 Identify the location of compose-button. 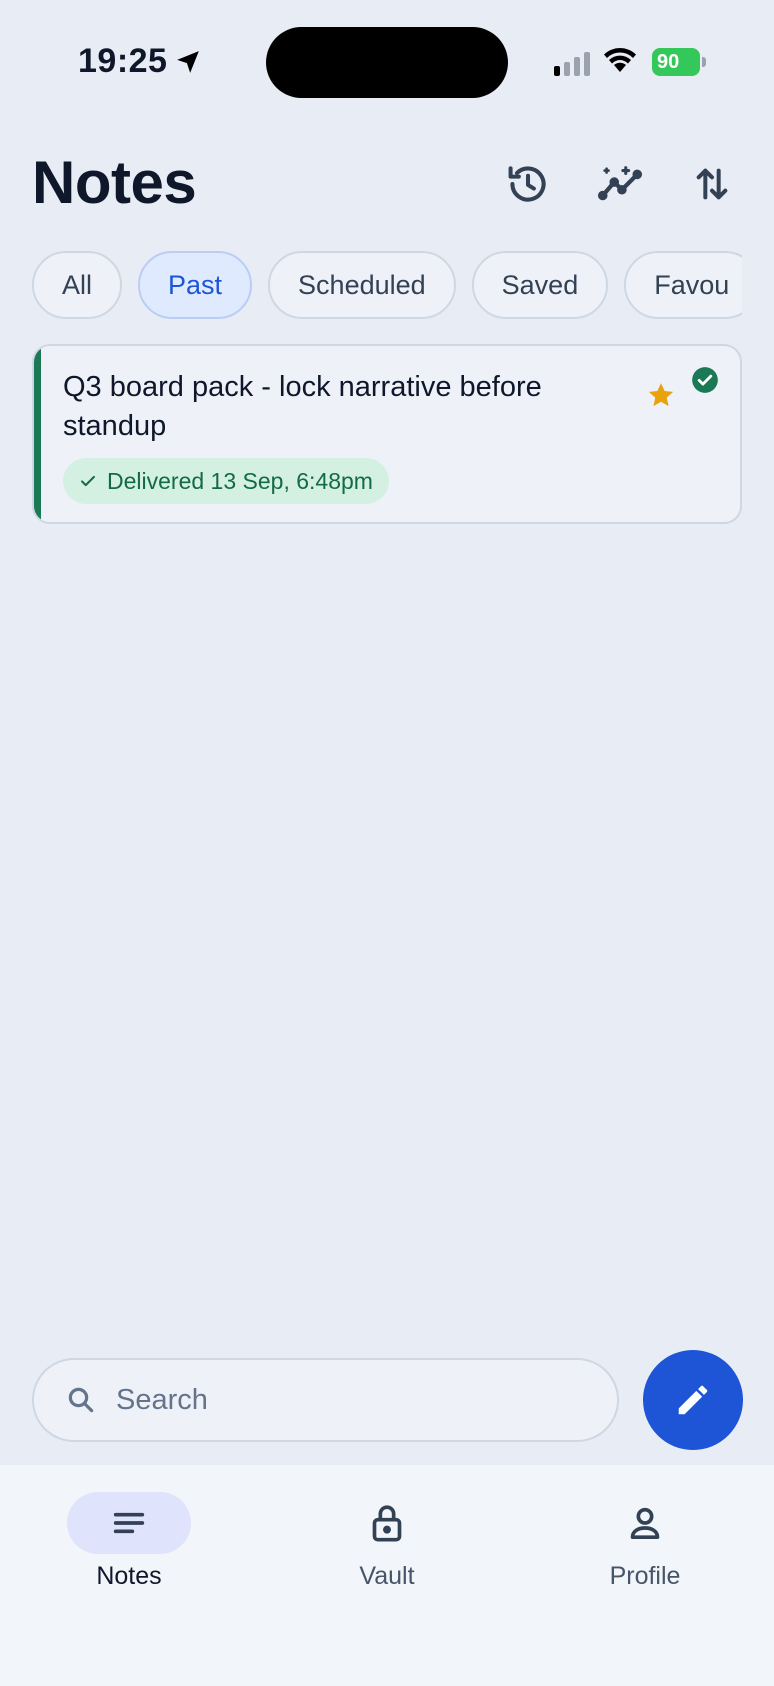
(693, 1400).